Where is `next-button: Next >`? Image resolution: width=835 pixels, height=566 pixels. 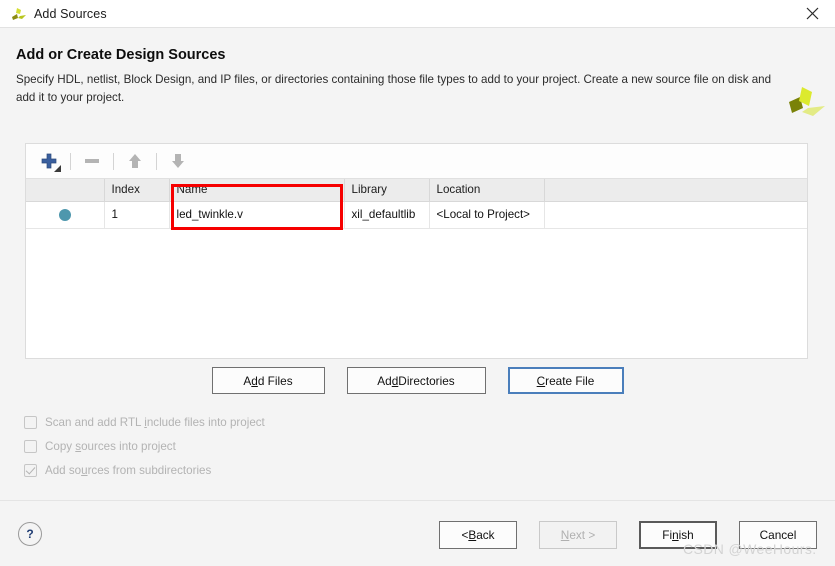
next-button: Next > is located at coordinates (578, 535).